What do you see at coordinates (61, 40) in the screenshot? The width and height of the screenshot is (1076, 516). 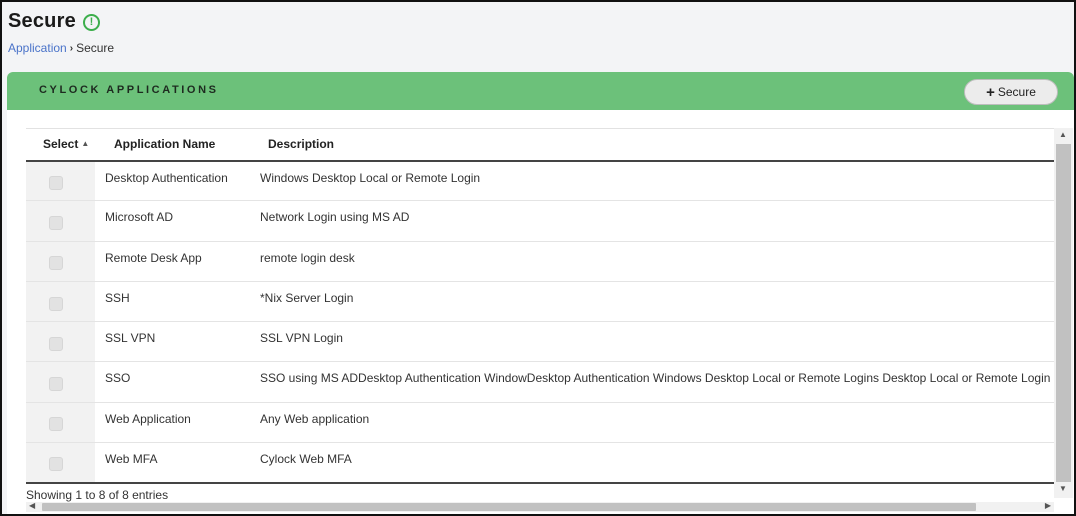 I see `page-header: Secure ! Application › Secure` at bounding box center [61, 40].